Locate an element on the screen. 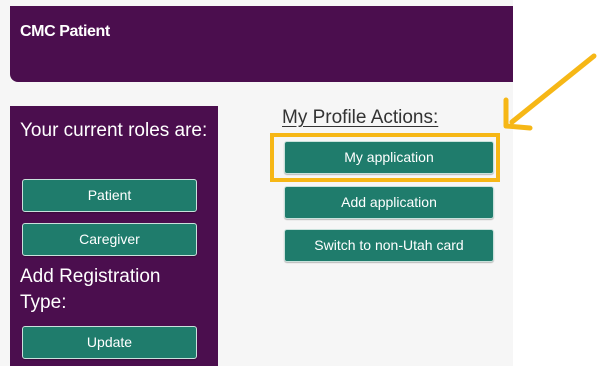 This screenshot has width=600, height=366. header-title: CMC Patient is located at coordinates (65, 31).